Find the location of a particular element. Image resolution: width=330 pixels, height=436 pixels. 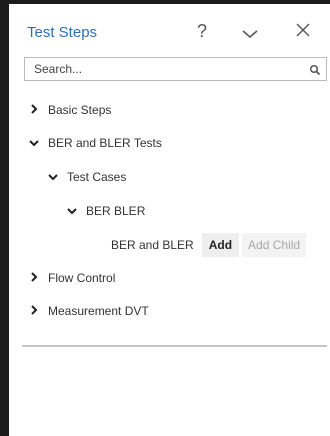

tree-item-basic-steps: Basic Steps is located at coordinates (69, 110).